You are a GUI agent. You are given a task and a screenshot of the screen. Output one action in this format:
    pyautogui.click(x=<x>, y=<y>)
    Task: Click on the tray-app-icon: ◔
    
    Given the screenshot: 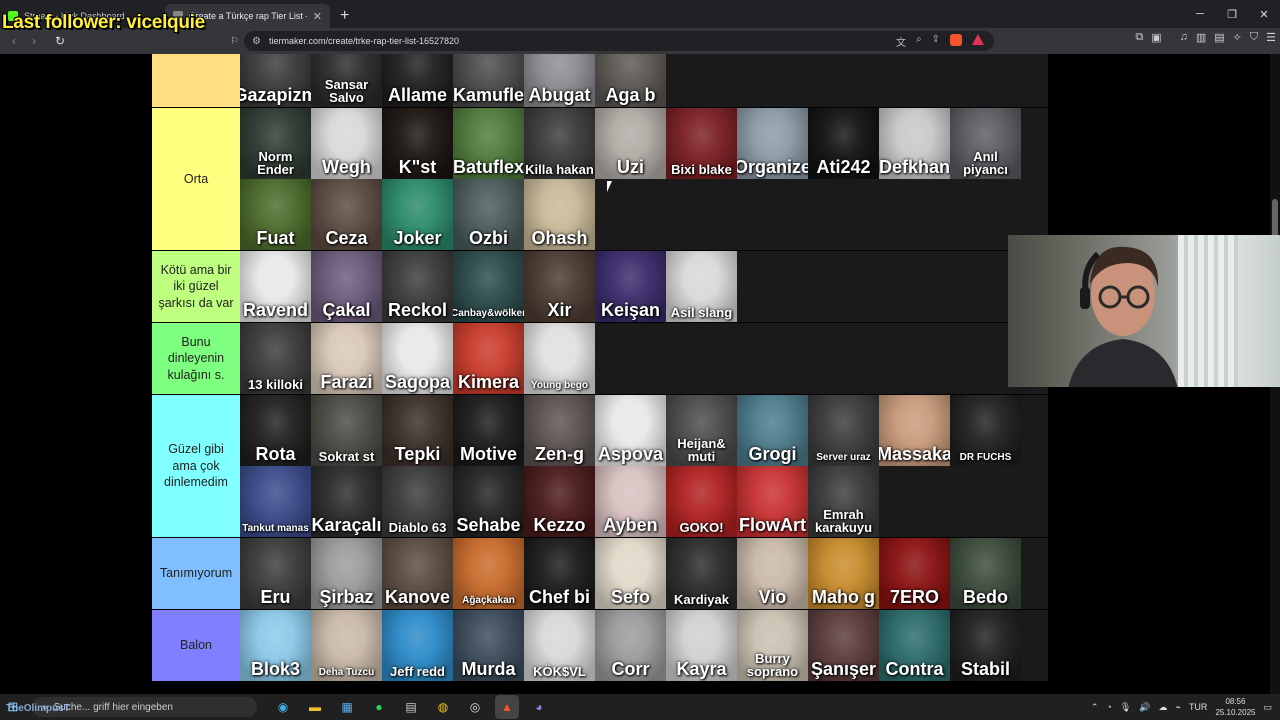 What is the action you would take?
    pyautogui.click(x=1108, y=707)
    